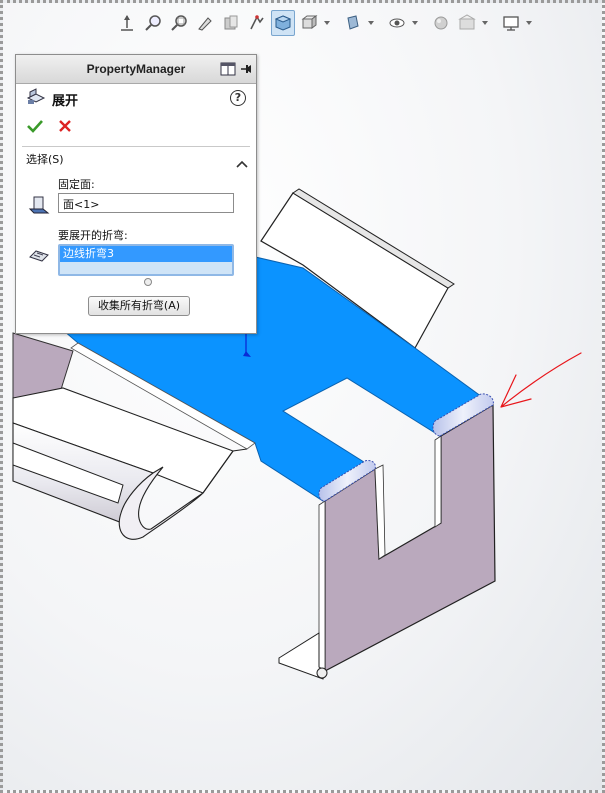 This screenshot has width=605, height=793. Describe the element at coordinates (153, 23) in the screenshot. I see `zoom-to-fit-icon` at that location.